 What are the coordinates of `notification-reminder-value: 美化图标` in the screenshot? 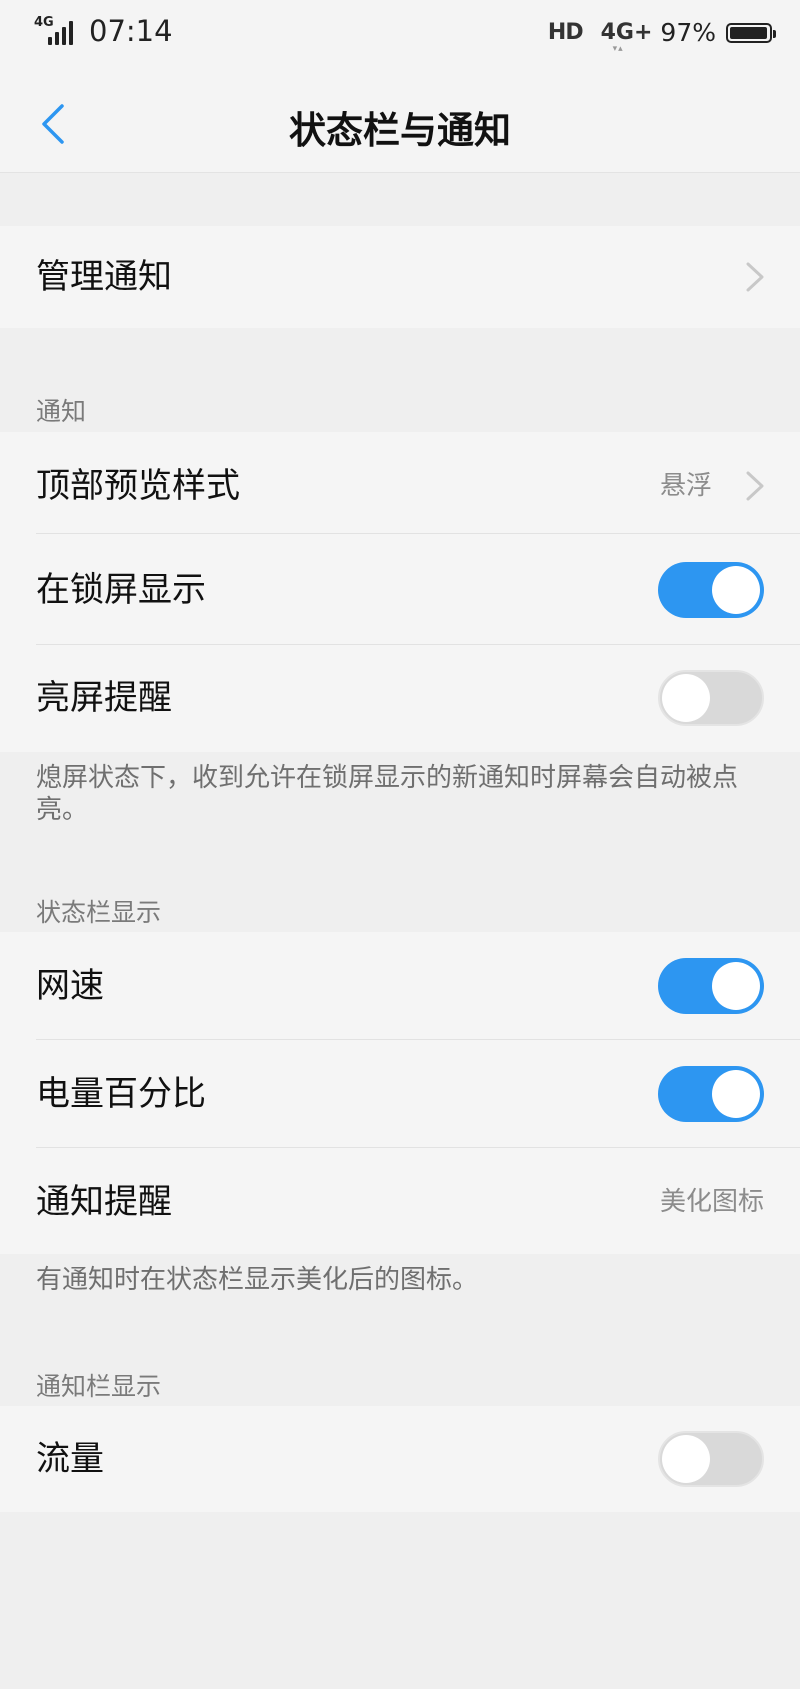 It's located at (711, 1202).